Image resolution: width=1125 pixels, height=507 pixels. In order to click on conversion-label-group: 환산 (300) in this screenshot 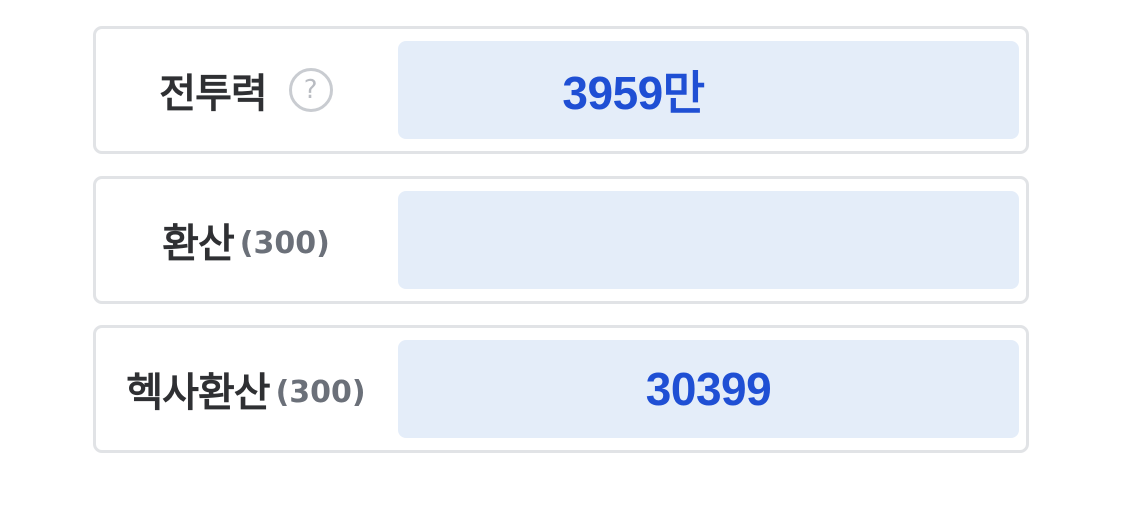, I will do `click(246, 240)`.